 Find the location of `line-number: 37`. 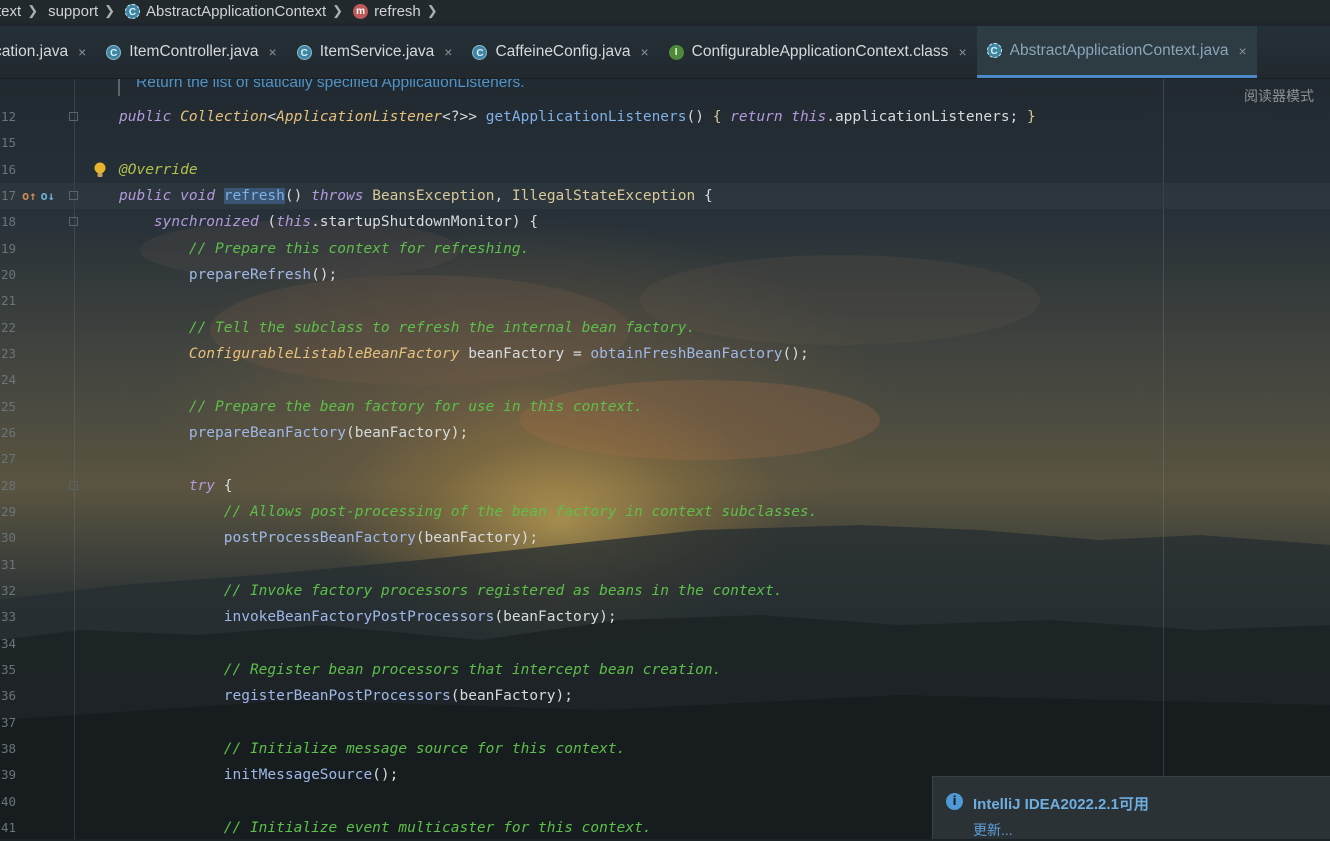

line-number: 37 is located at coordinates (8, 722).